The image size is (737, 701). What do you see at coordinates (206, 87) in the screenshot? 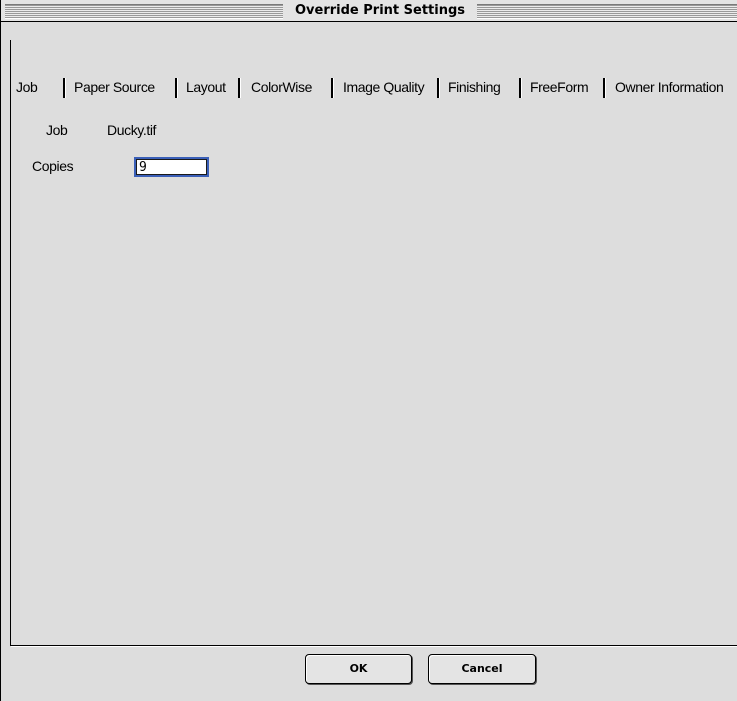
I see `tab-layout: Layout` at bounding box center [206, 87].